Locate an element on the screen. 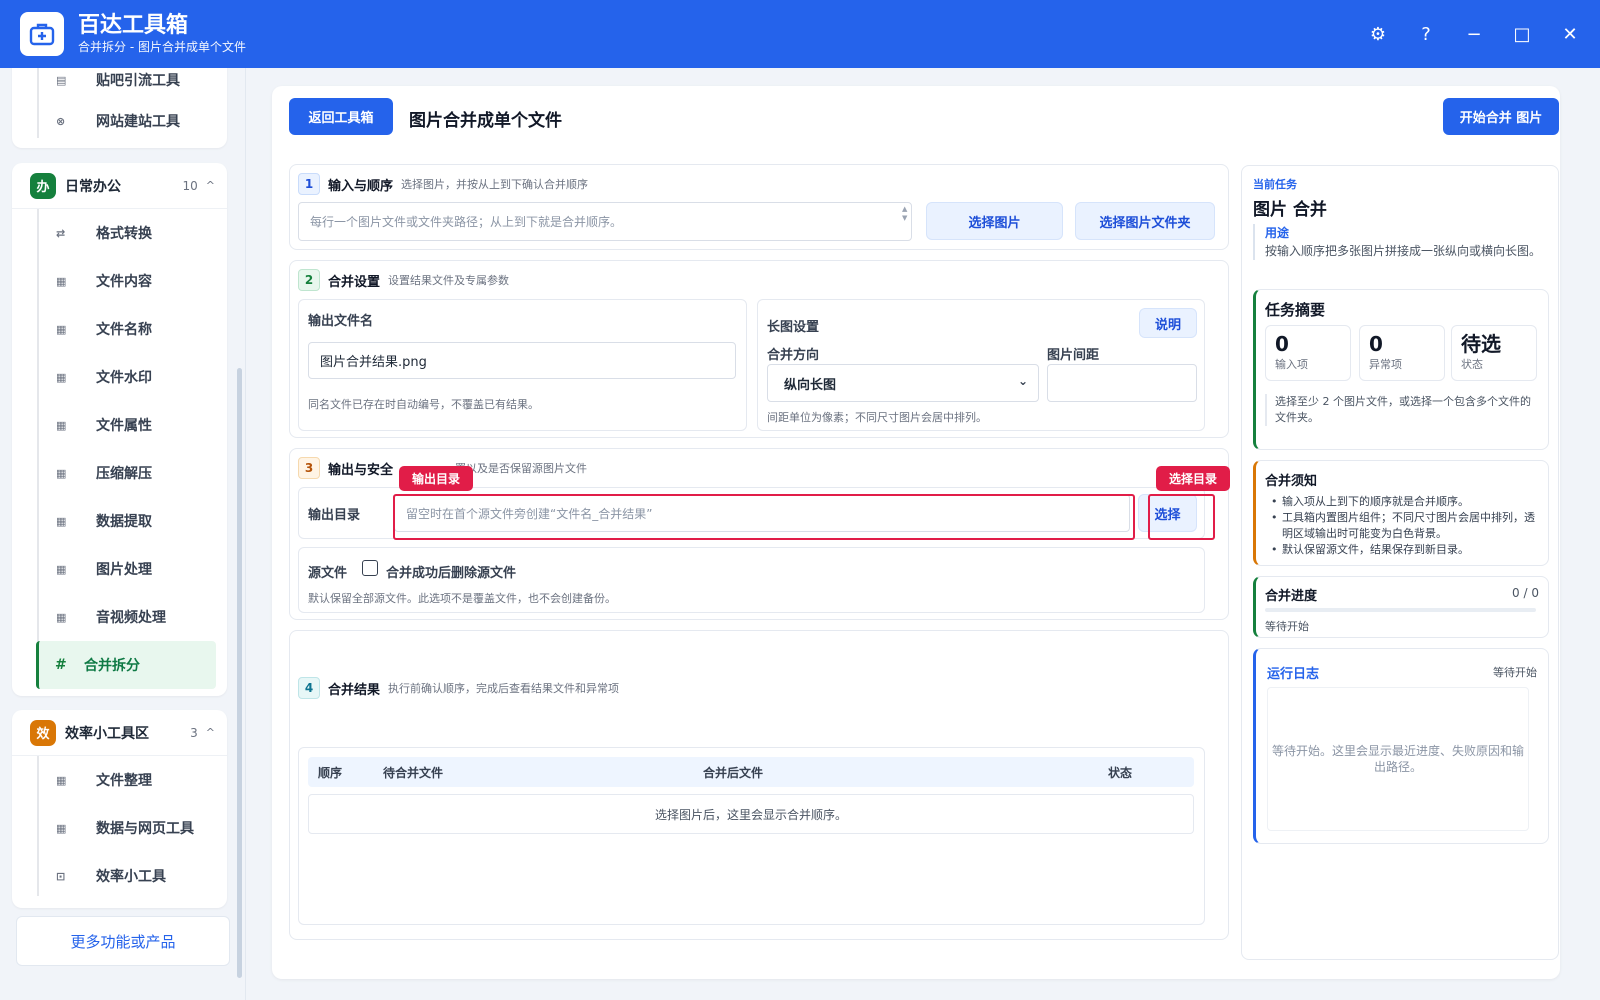  task-summary-hint: 选择至少 2 个图片文件，或选择一个包含多个文件的文件夹。 is located at coordinates (1399, 410).